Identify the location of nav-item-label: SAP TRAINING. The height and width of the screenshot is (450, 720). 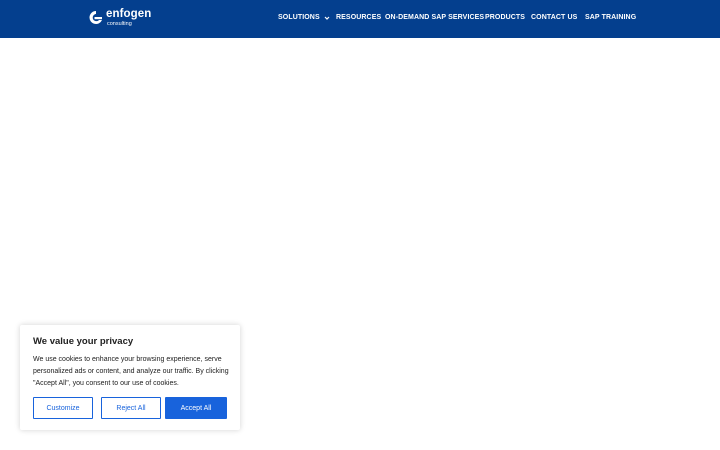
(611, 17).